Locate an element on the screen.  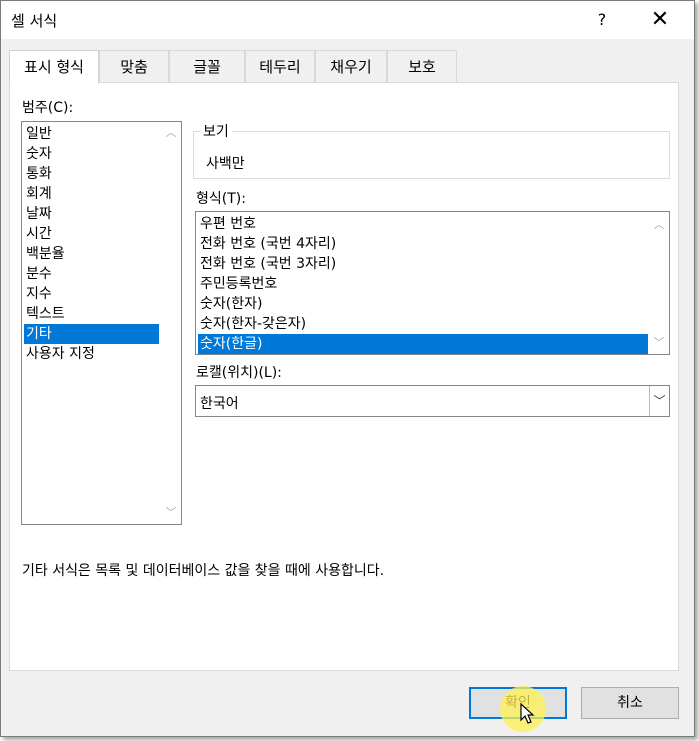
type-item: 숫자(한자) is located at coordinates (423, 304).